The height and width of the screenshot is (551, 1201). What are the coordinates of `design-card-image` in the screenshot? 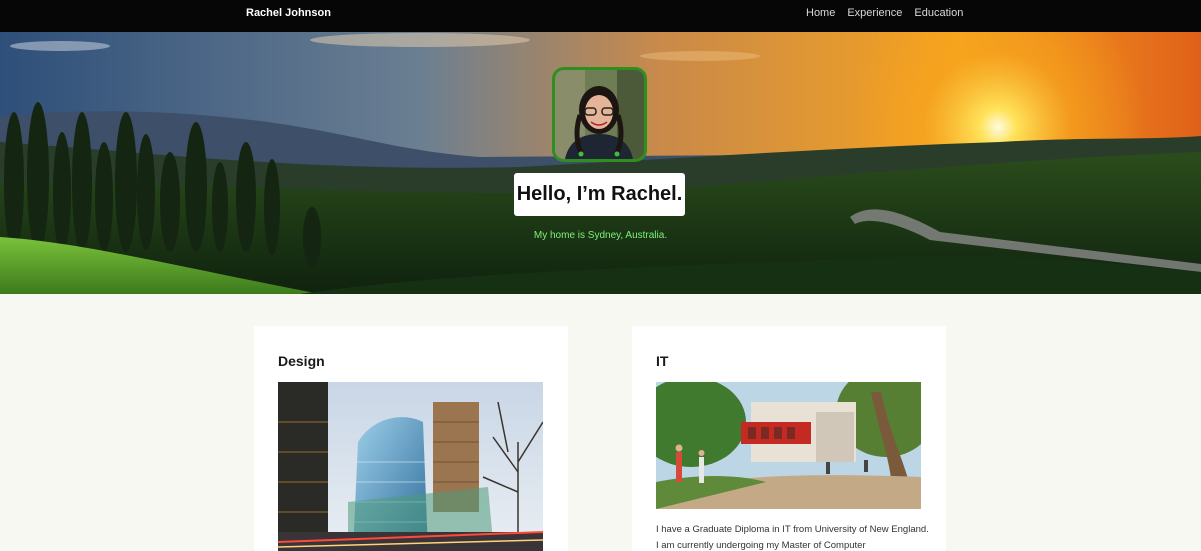 It's located at (410, 466).